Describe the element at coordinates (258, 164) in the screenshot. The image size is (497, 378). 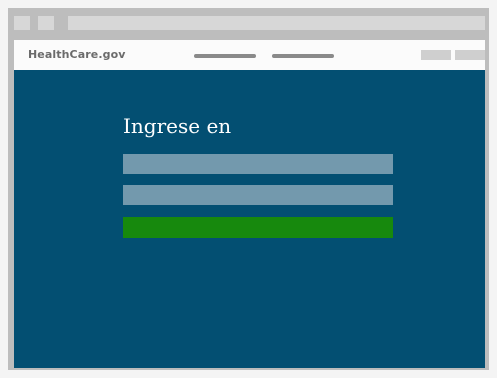
I see `username-field` at that location.